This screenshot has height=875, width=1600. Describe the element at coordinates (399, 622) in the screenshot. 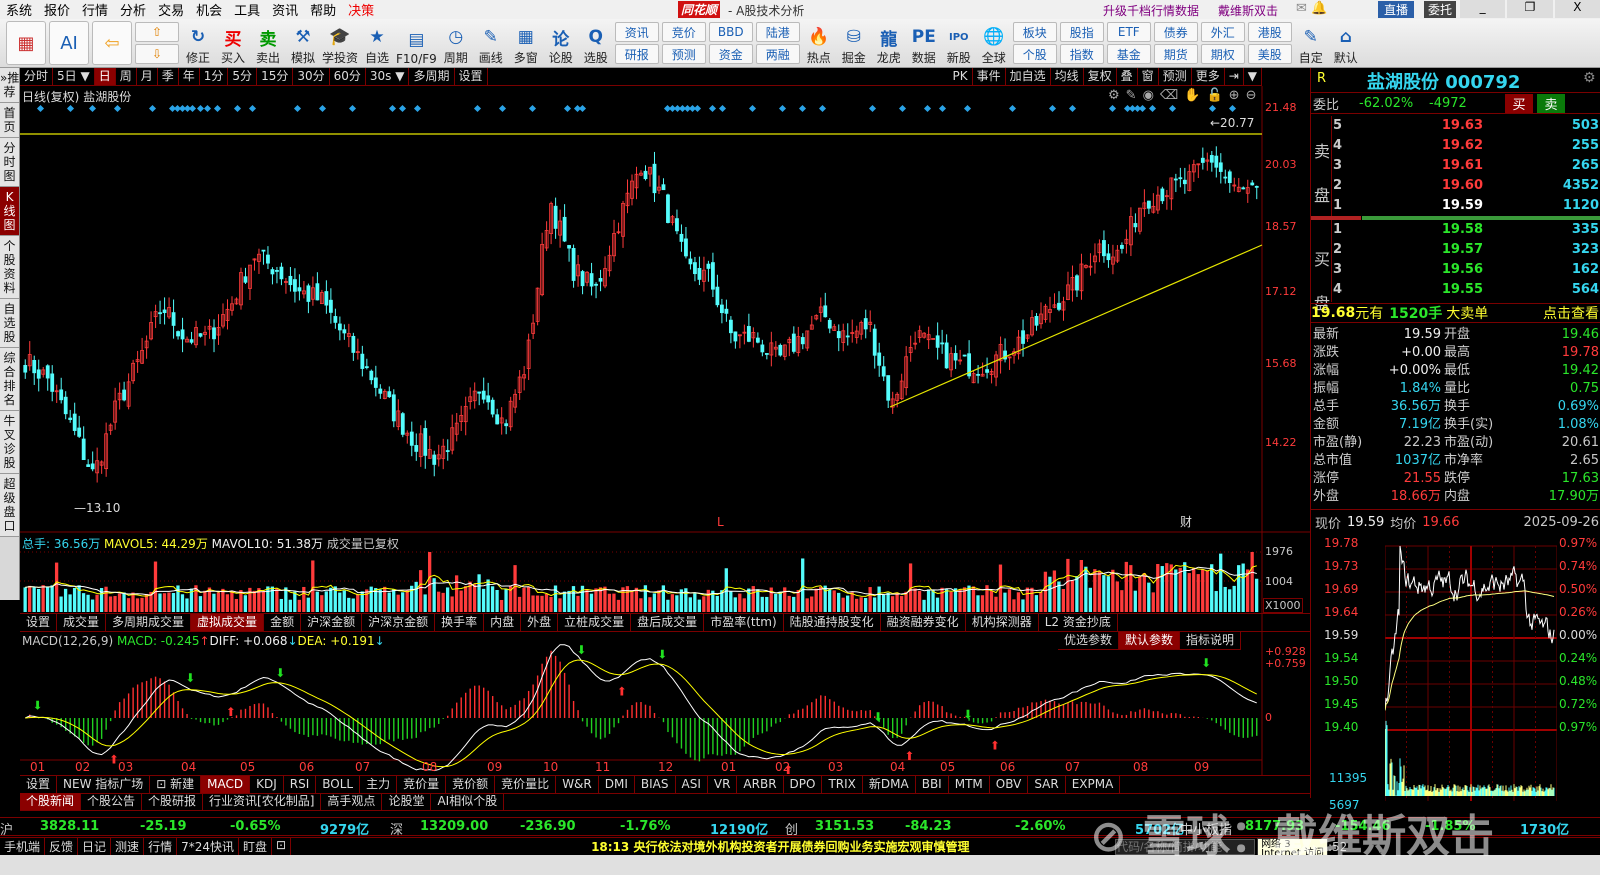

I see `volume-tab: 沪深京金额` at that location.